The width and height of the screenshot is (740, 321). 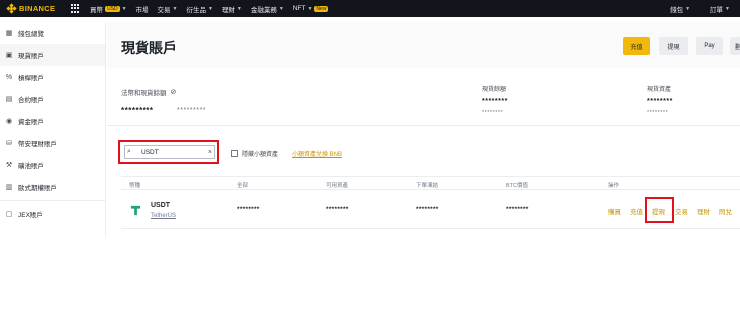 What do you see at coordinates (735, 46) in the screenshot?
I see `transfer-button: 劃` at bounding box center [735, 46].